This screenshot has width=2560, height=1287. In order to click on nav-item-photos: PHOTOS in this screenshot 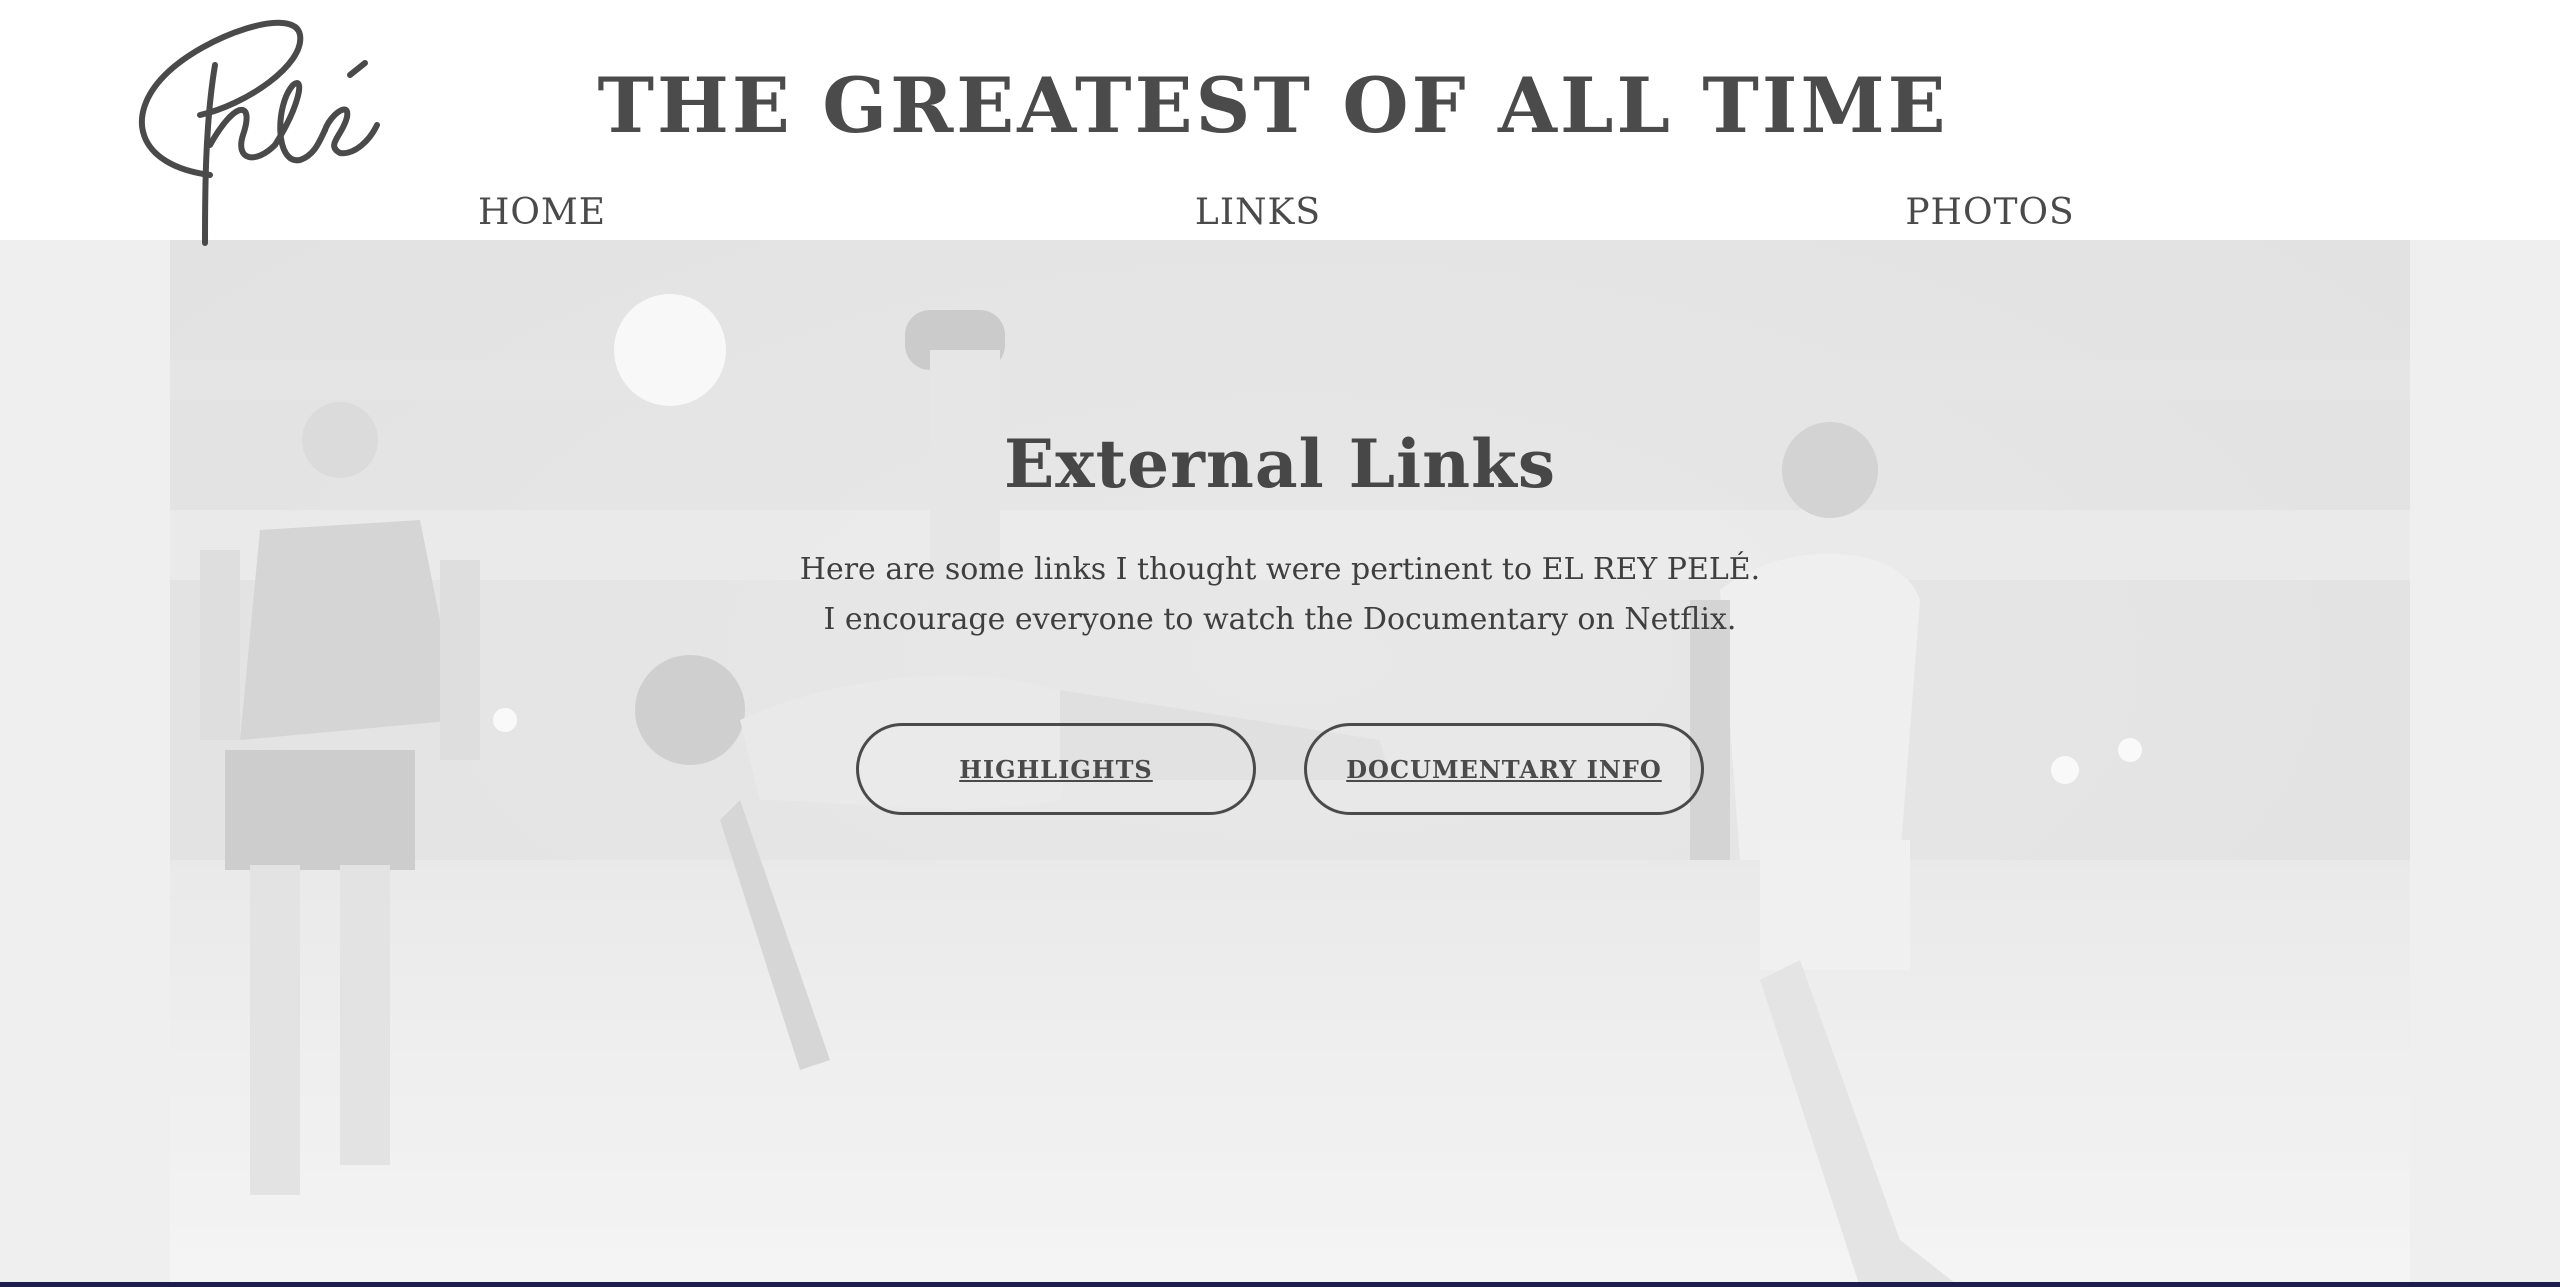, I will do `click(1989, 213)`.